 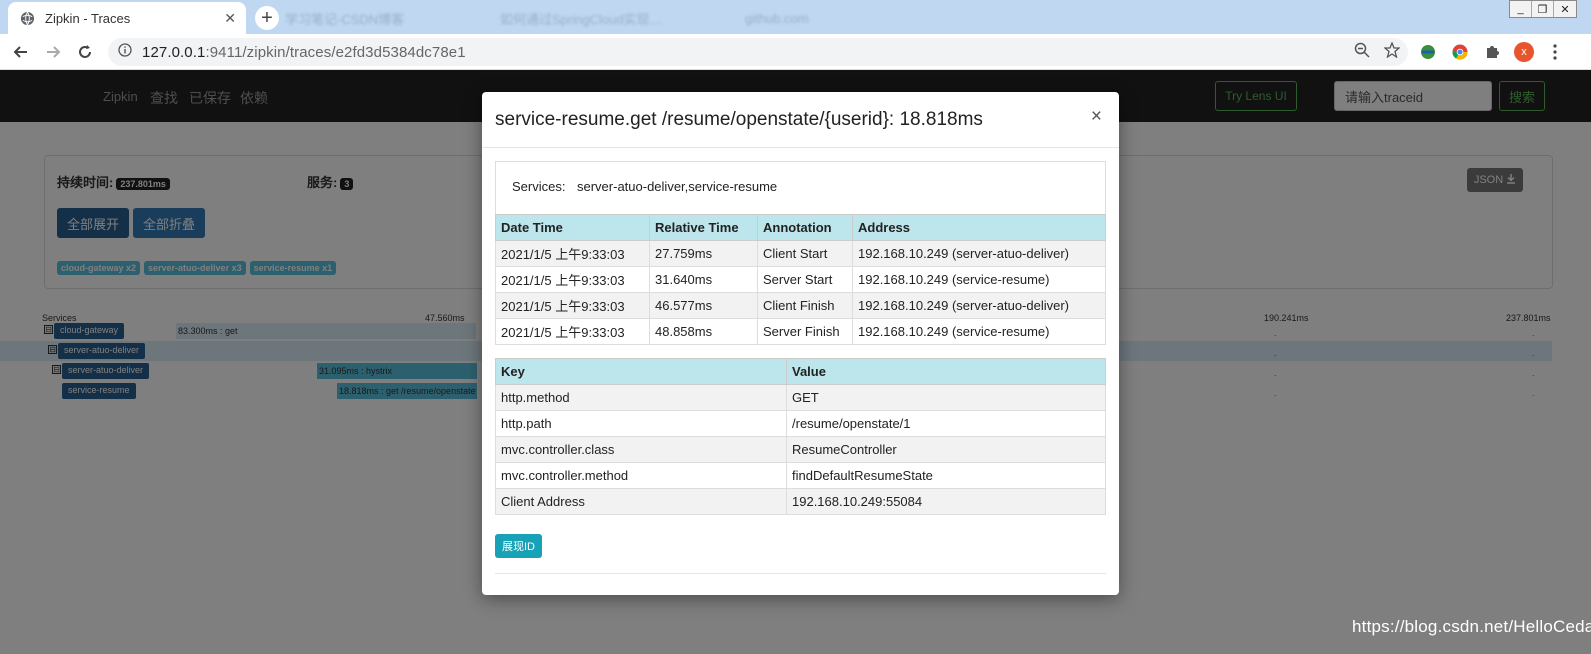 I want to click on tab-zipkin-traces: Zipkin - Traces ✕, so click(x=127, y=18).